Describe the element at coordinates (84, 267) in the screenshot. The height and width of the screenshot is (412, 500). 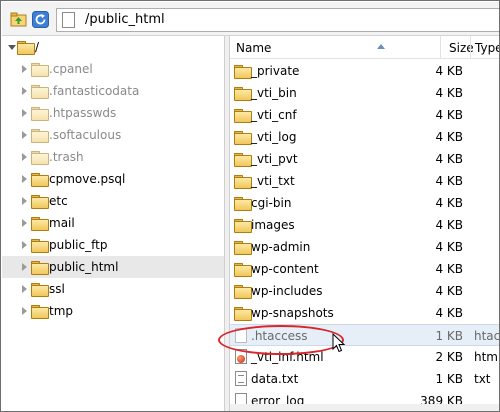
I see `tree-item-label: public_html` at that location.